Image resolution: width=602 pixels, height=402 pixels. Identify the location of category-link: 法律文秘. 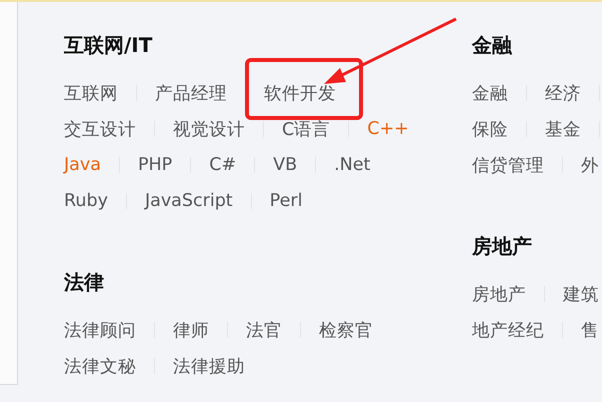
(100, 366).